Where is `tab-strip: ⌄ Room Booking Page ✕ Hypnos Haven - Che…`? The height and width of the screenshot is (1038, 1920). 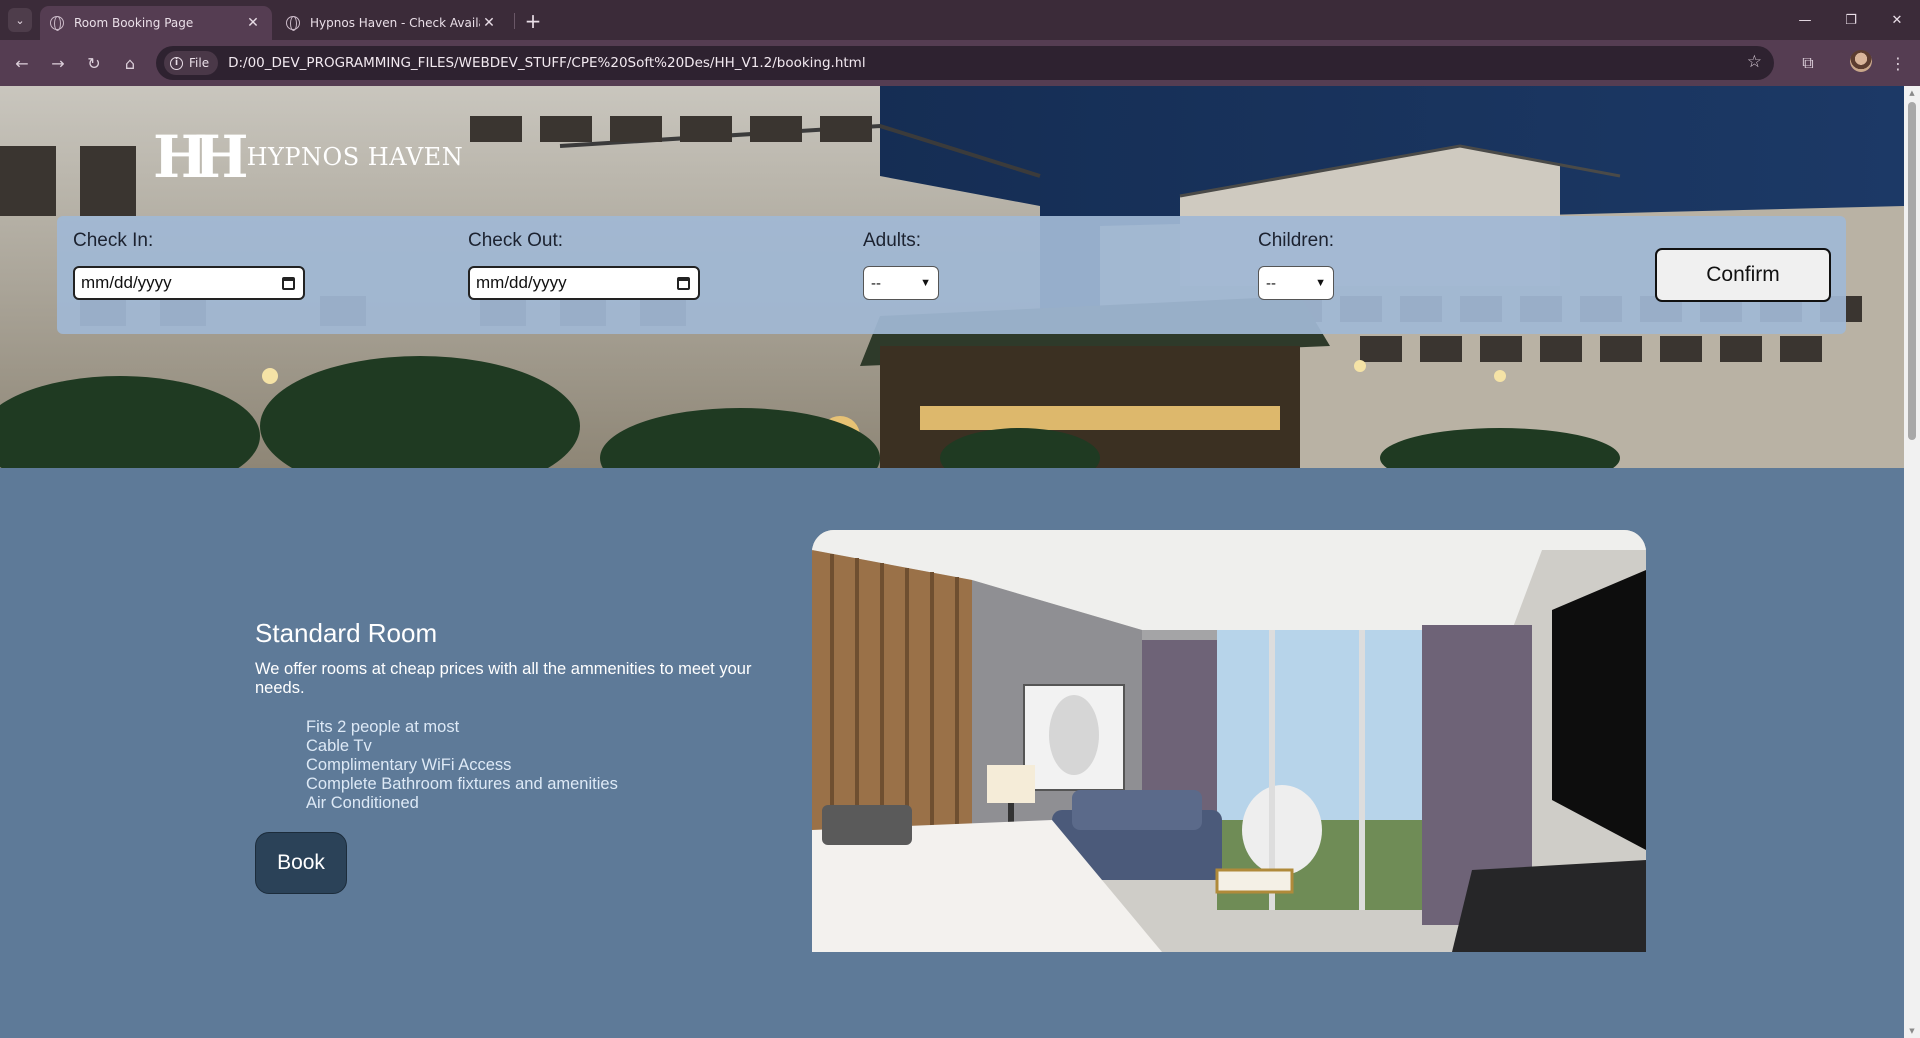
tab-strip: ⌄ Room Booking Page ✕ Hypnos Haven - Che… is located at coordinates (960, 20).